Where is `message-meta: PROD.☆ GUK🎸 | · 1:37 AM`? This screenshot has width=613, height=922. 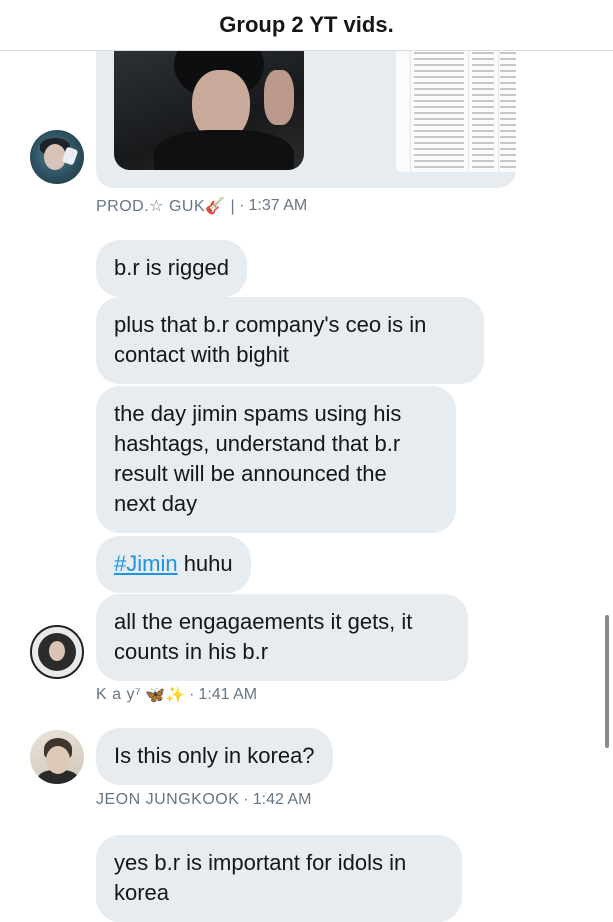
message-meta: PROD.☆ GUK🎸 | · 1:37 AM is located at coordinates (201, 206).